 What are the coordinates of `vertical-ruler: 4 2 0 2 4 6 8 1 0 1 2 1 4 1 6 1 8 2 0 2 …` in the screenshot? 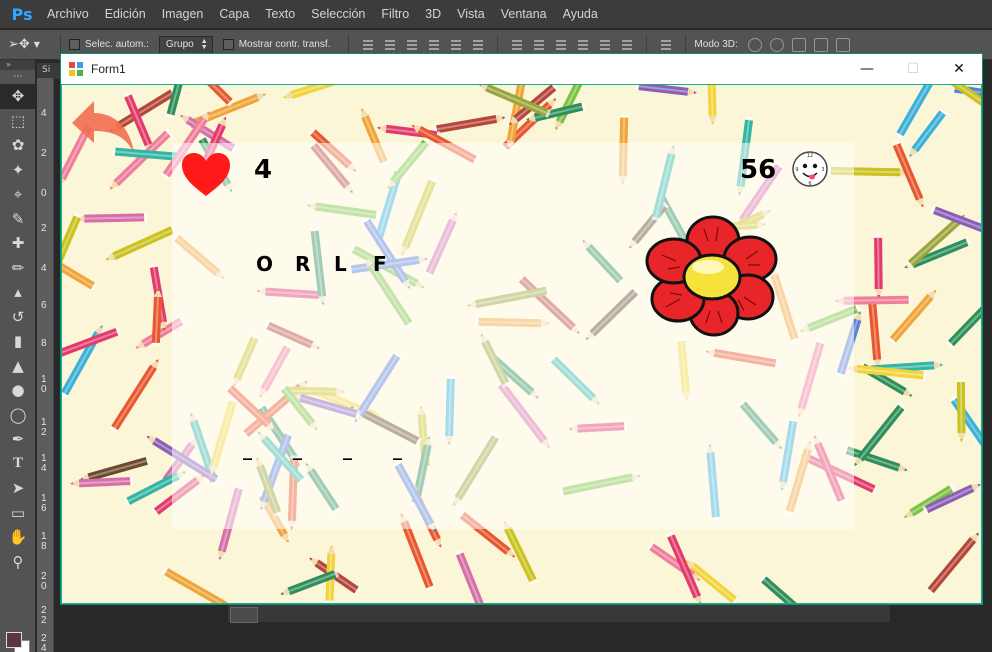 It's located at (45, 365).